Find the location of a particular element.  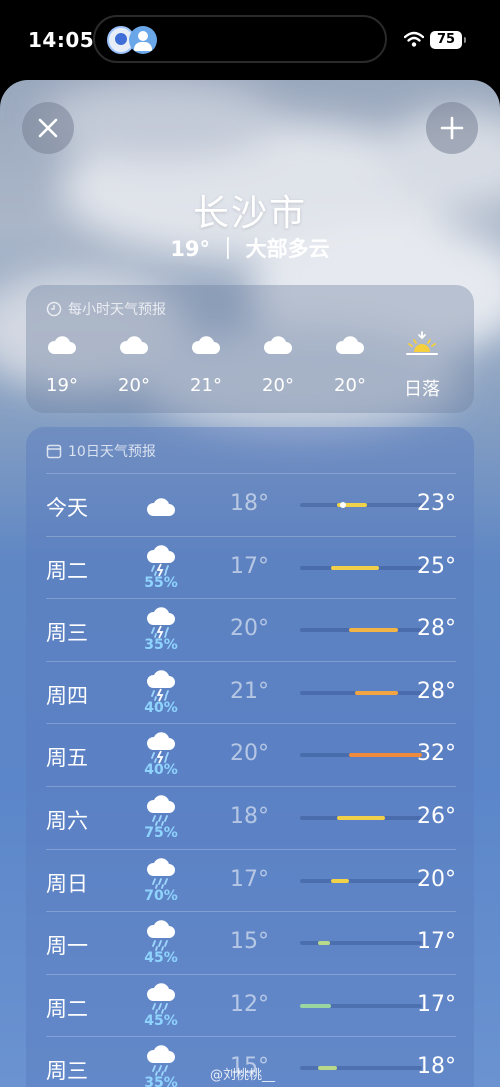

plus-icon is located at coordinates (452, 128).